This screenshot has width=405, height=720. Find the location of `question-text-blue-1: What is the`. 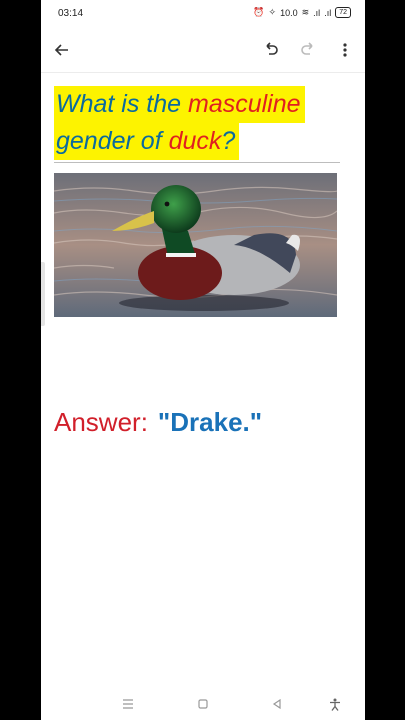

question-text-blue-1: What is the is located at coordinates (122, 104).